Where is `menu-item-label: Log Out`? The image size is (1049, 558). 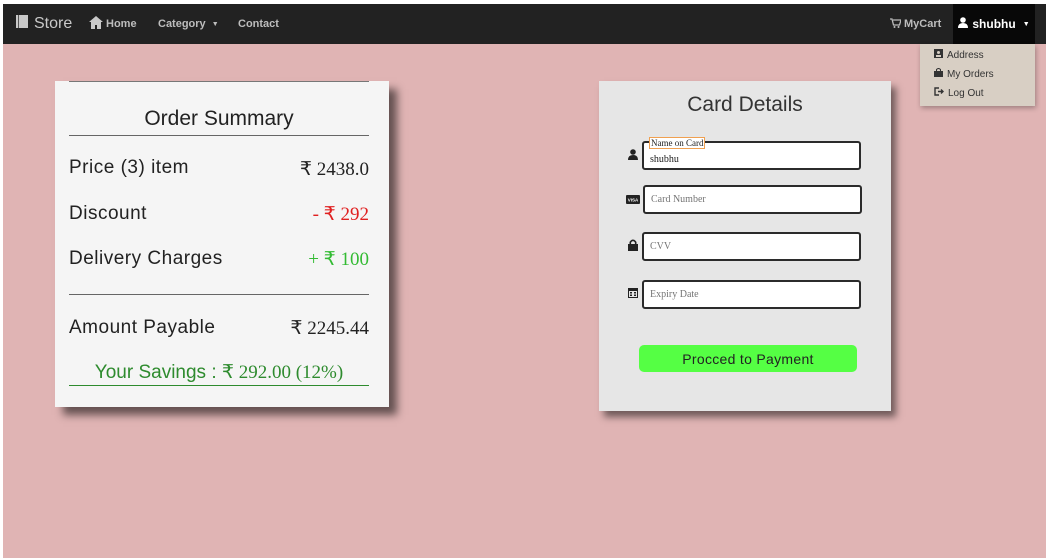
menu-item-label: Log Out is located at coordinates (966, 93).